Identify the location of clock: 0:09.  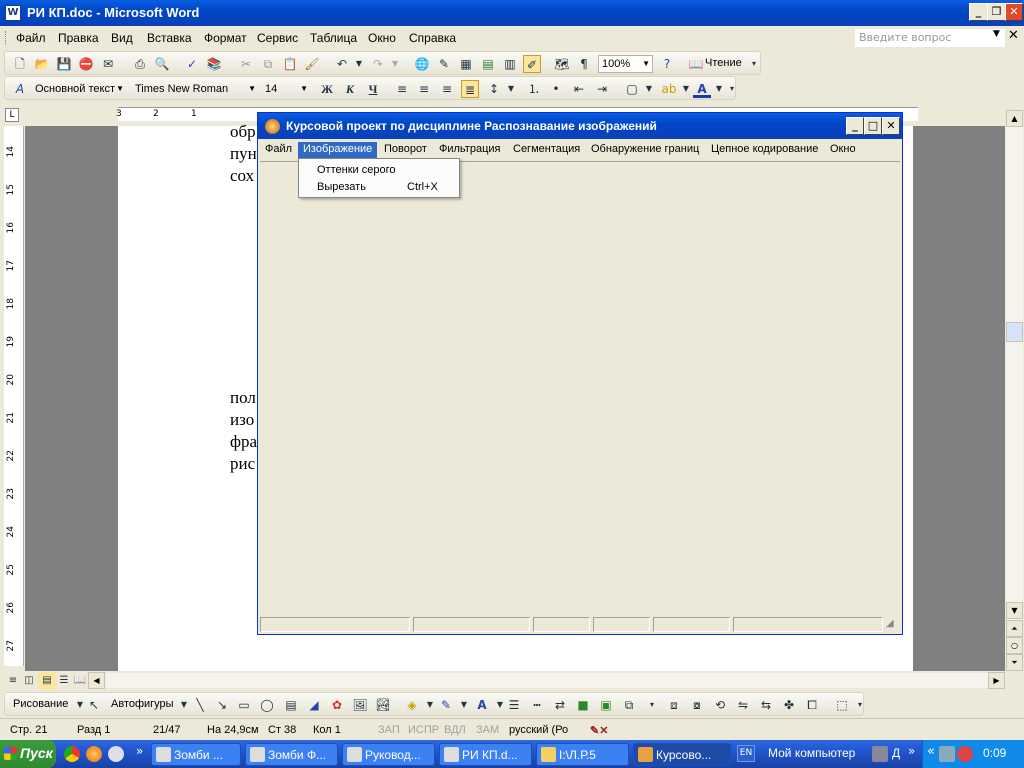
(994, 753).